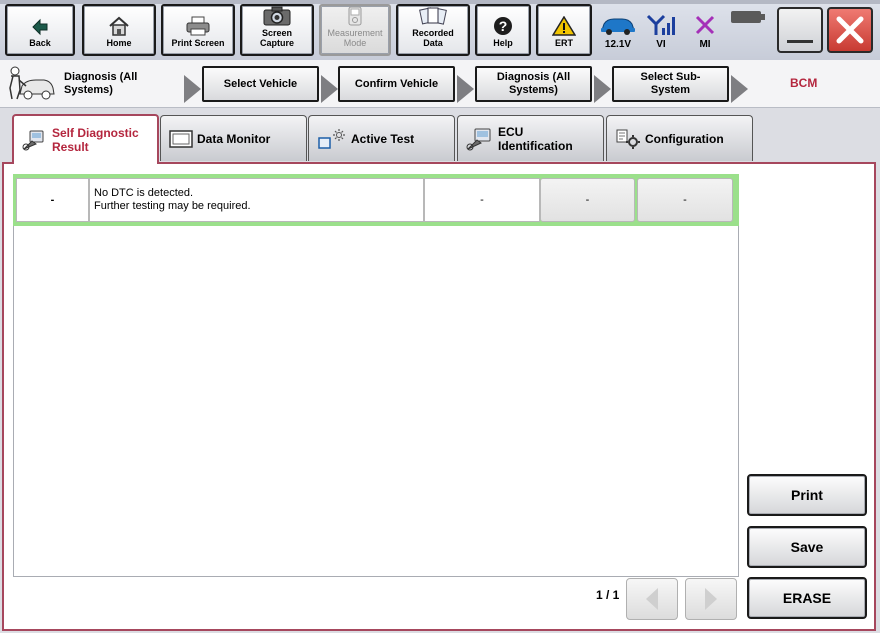 The height and width of the screenshot is (633, 880). Describe the element at coordinates (503, 43) in the screenshot. I see `help-label: Help` at that location.